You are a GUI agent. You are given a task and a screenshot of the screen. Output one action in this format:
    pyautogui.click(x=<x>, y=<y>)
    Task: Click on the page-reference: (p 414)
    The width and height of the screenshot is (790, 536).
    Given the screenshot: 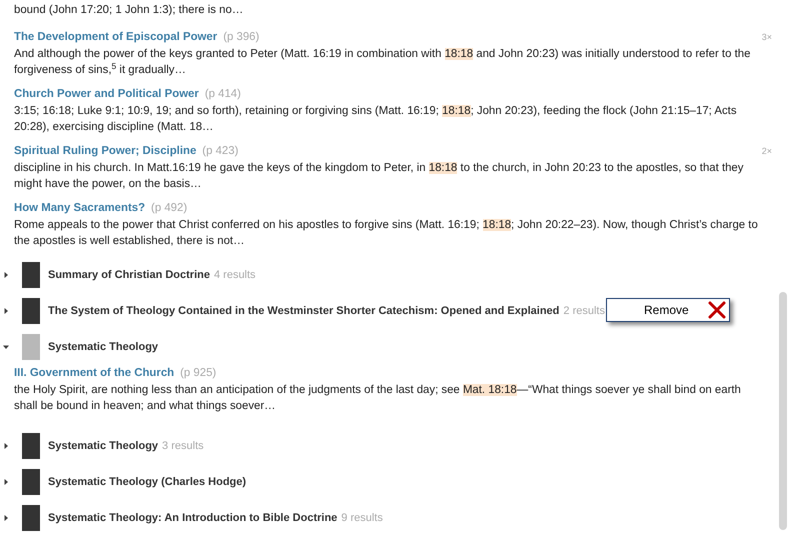 What is the action you would take?
    pyautogui.click(x=222, y=94)
    